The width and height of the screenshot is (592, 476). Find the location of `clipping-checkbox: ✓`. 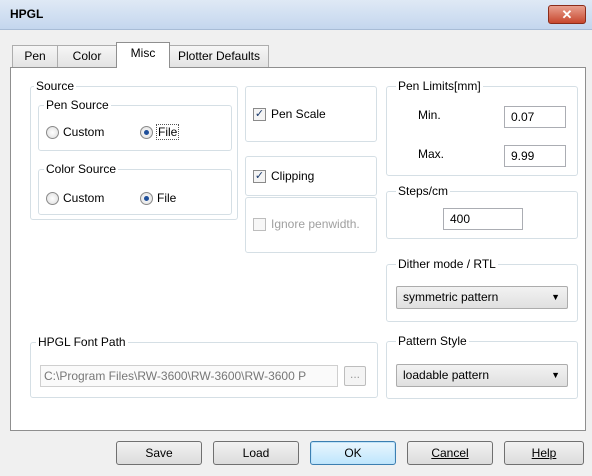

clipping-checkbox: ✓ is located at coordinates (259, 176).